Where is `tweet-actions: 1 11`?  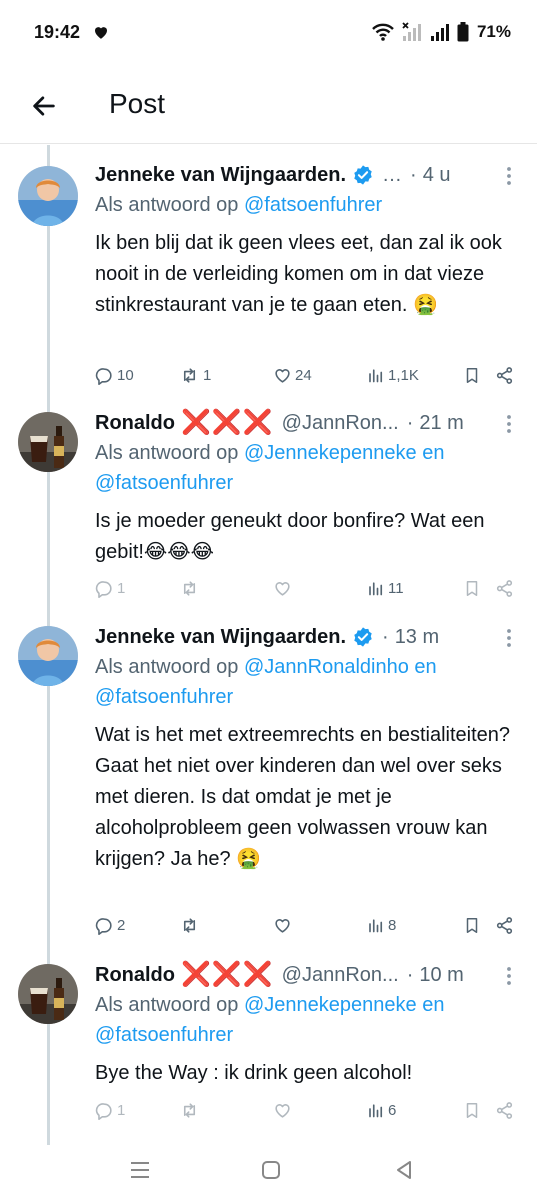
tweet-actions: 1 11 is located at coordinates (308, 588).